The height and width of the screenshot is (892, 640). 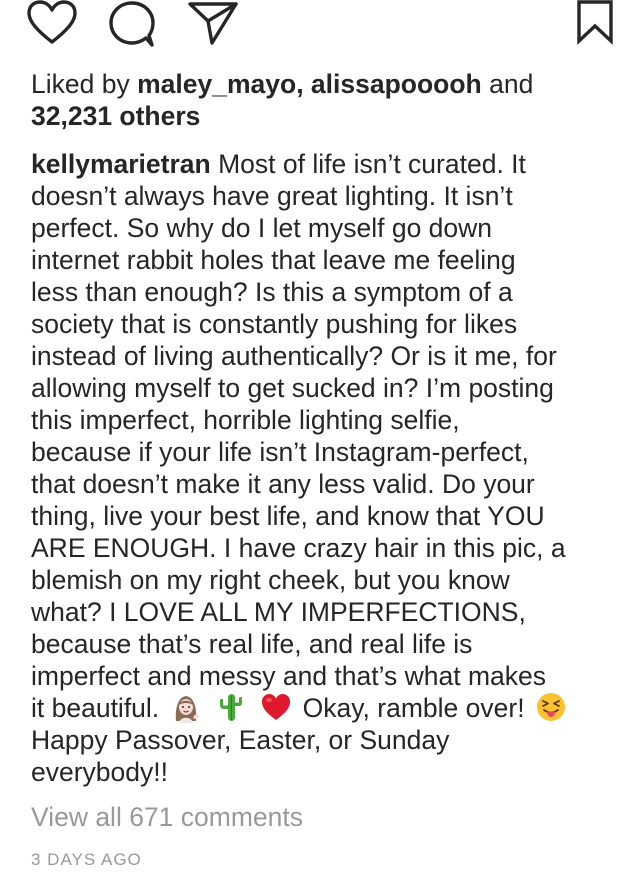 What do you see at coordinates (216, 84) in the screenshot?
I see `liked-by-user-link: maley_mayo` at bounding box center [216, 84].